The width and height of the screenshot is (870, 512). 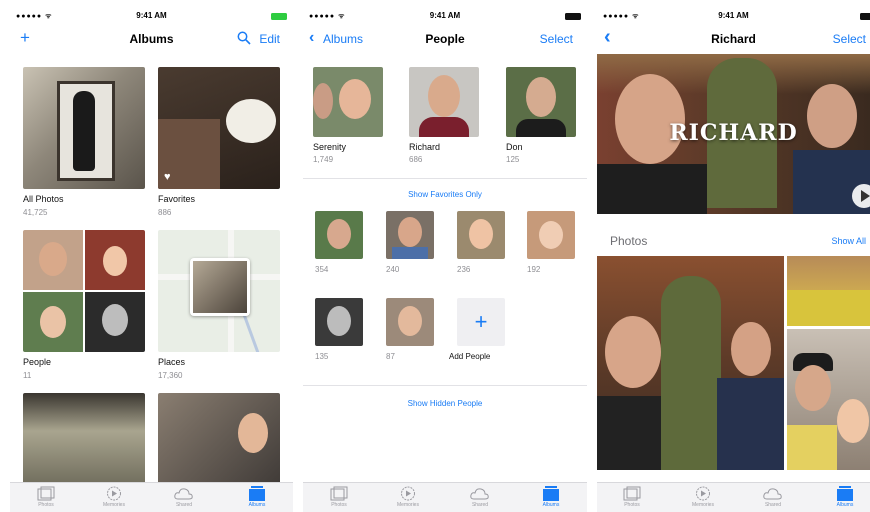 I want to click on person-photo-don, so click(x=541, y=102).